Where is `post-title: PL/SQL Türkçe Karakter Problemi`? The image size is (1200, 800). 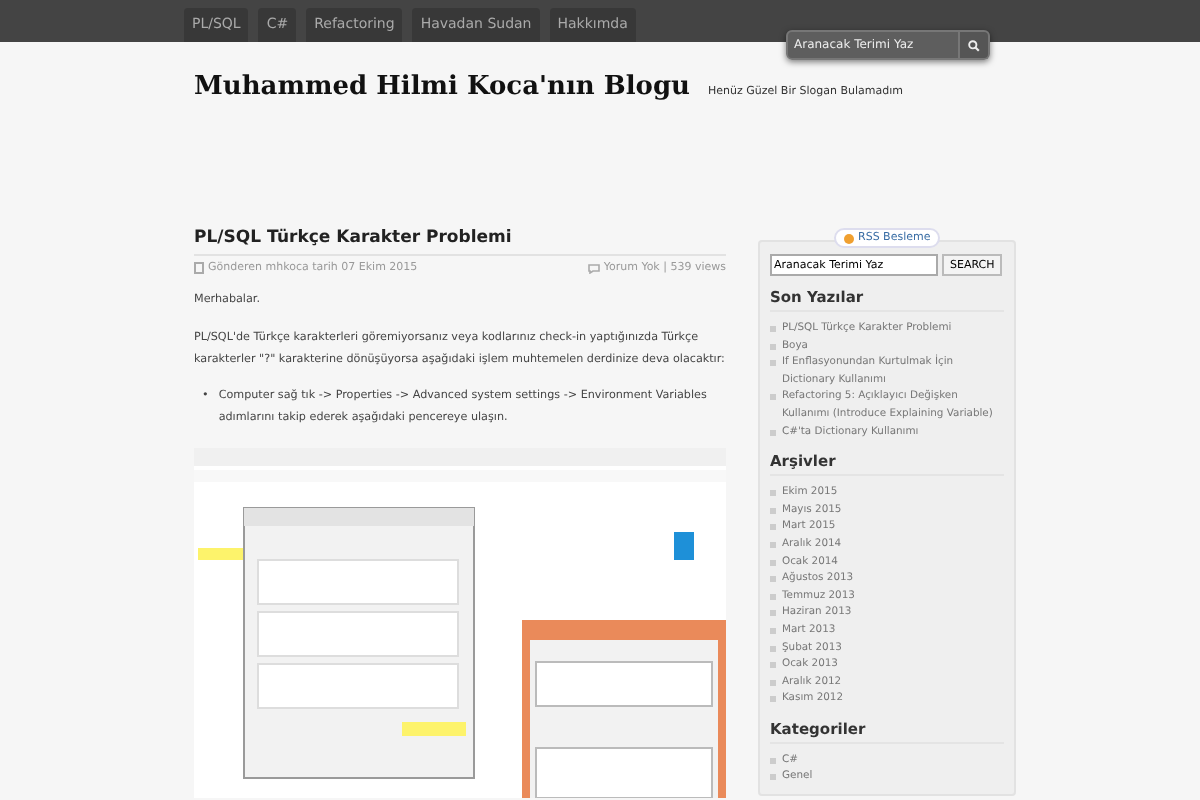 post-title: PL/SQL Türkçe Karakter Problemi is located at coordinates (460, 242).